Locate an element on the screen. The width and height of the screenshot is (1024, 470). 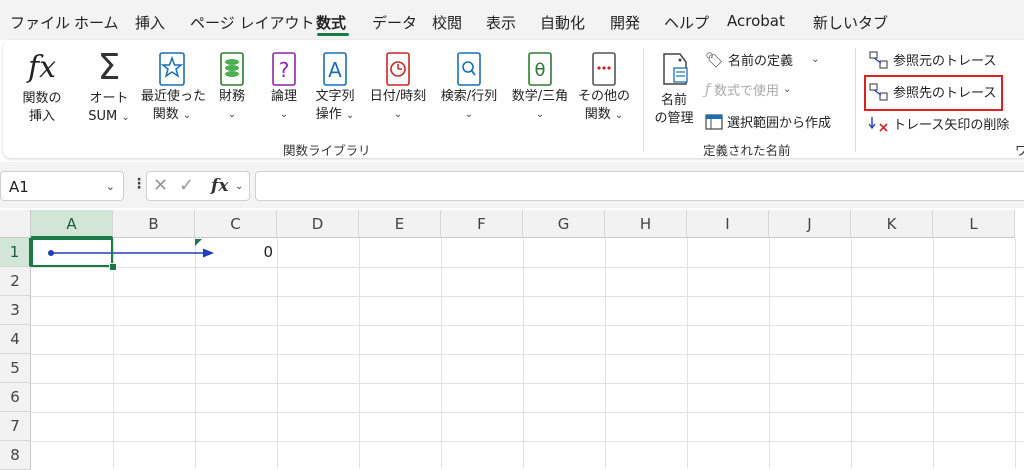
tab-home: ホーム is located at coordinates (96, 22).